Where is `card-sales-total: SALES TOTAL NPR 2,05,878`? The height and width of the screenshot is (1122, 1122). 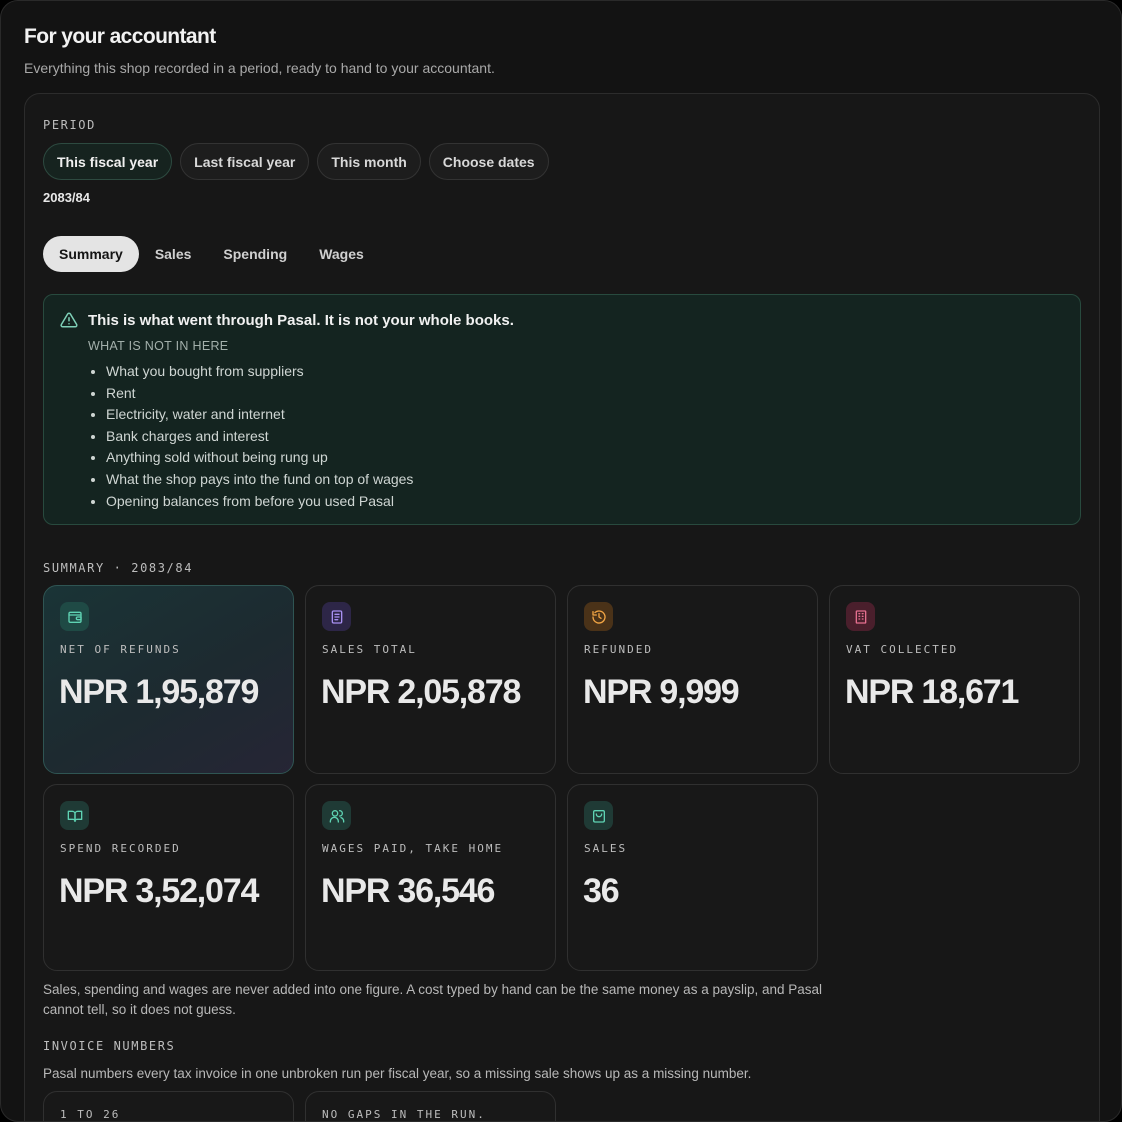 card-sales-total: SALES TOTAL NPR 2,05,878 is located at coordinates (430, 679).